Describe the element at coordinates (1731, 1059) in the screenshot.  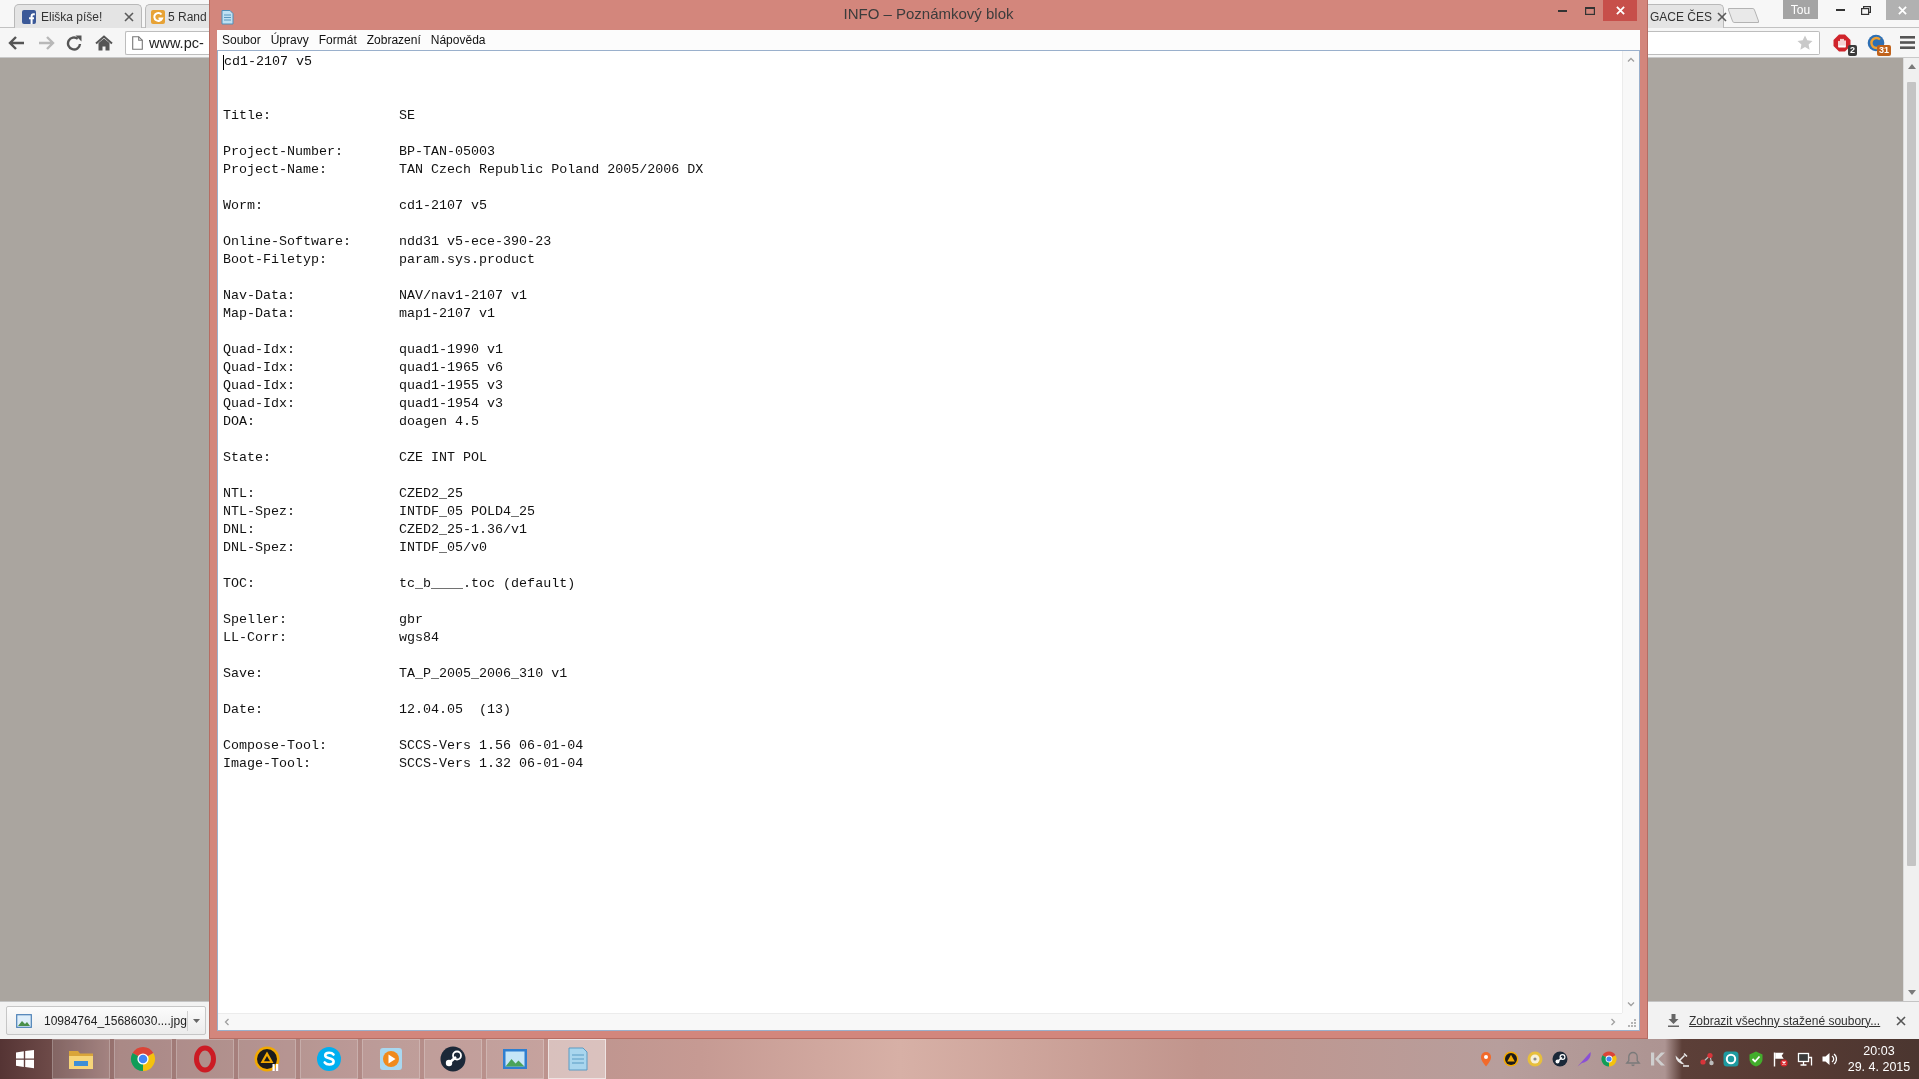
I see `ring-tile-icon` at that location.